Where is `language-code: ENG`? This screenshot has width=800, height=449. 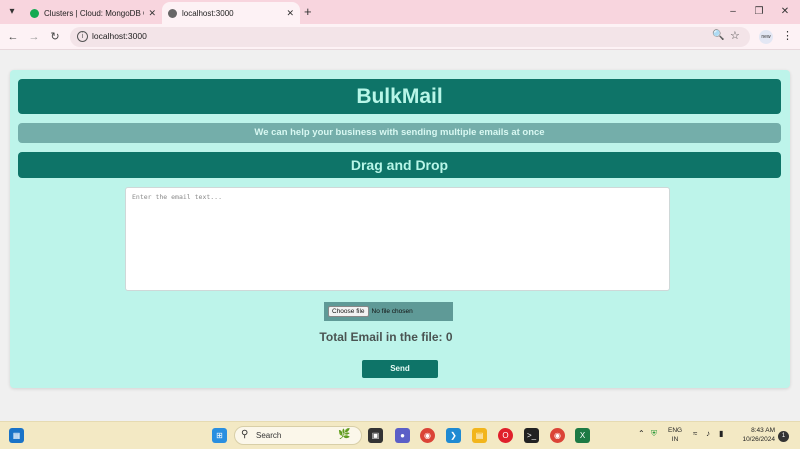 language-code: ENG is located at coordinates (675, 430).